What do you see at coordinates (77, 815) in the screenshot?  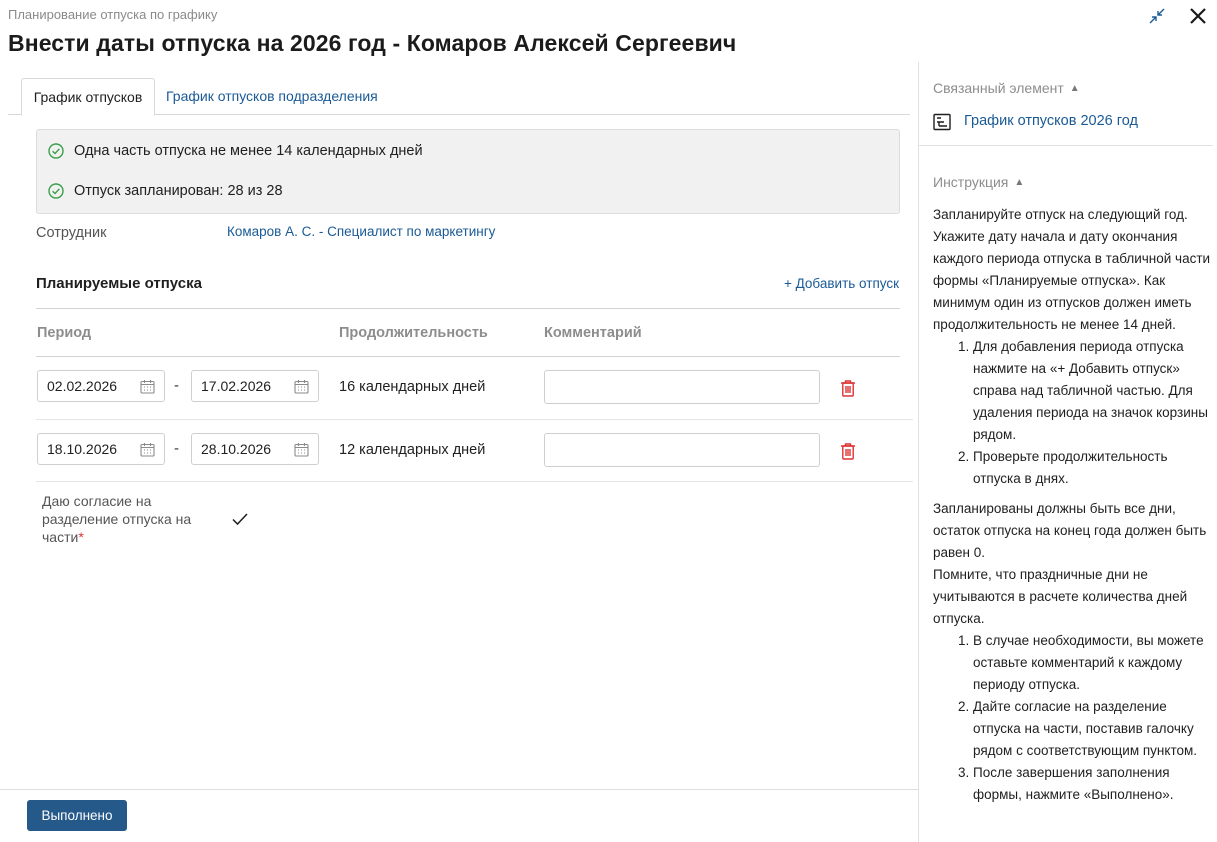 I see `done-button: Выполнено` at bounding box center [77, 815].